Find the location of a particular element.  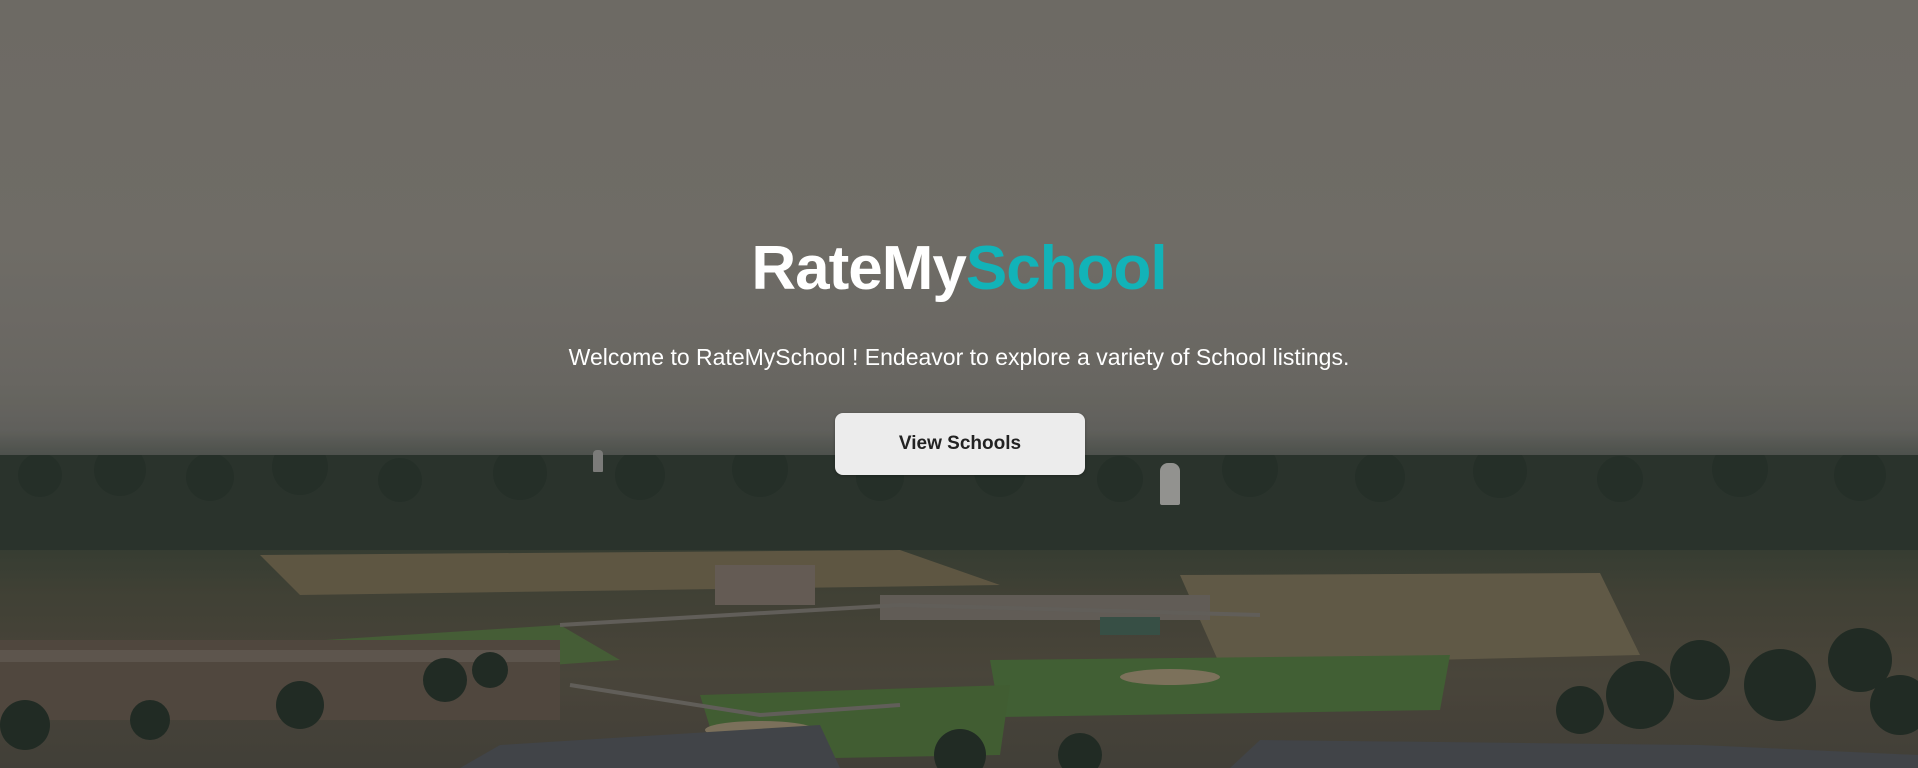

site-logo: RateMySchool is located at coordinates (959, 269).